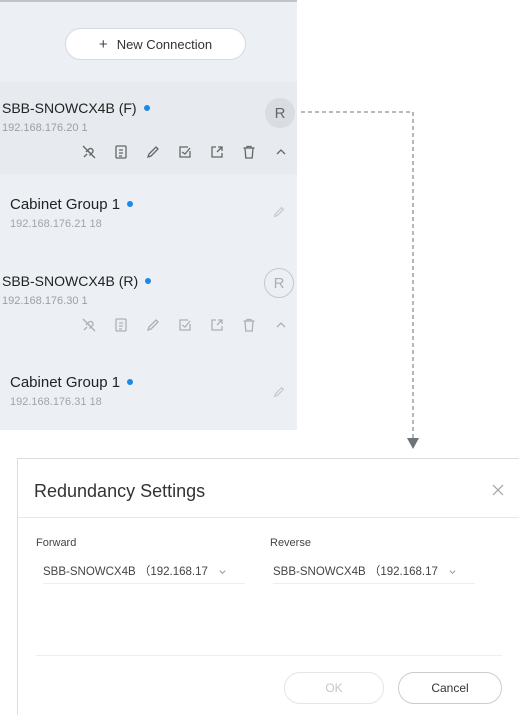  I want to click on device-name: SBB-SNOWCX4B (F), so click(76, 108).